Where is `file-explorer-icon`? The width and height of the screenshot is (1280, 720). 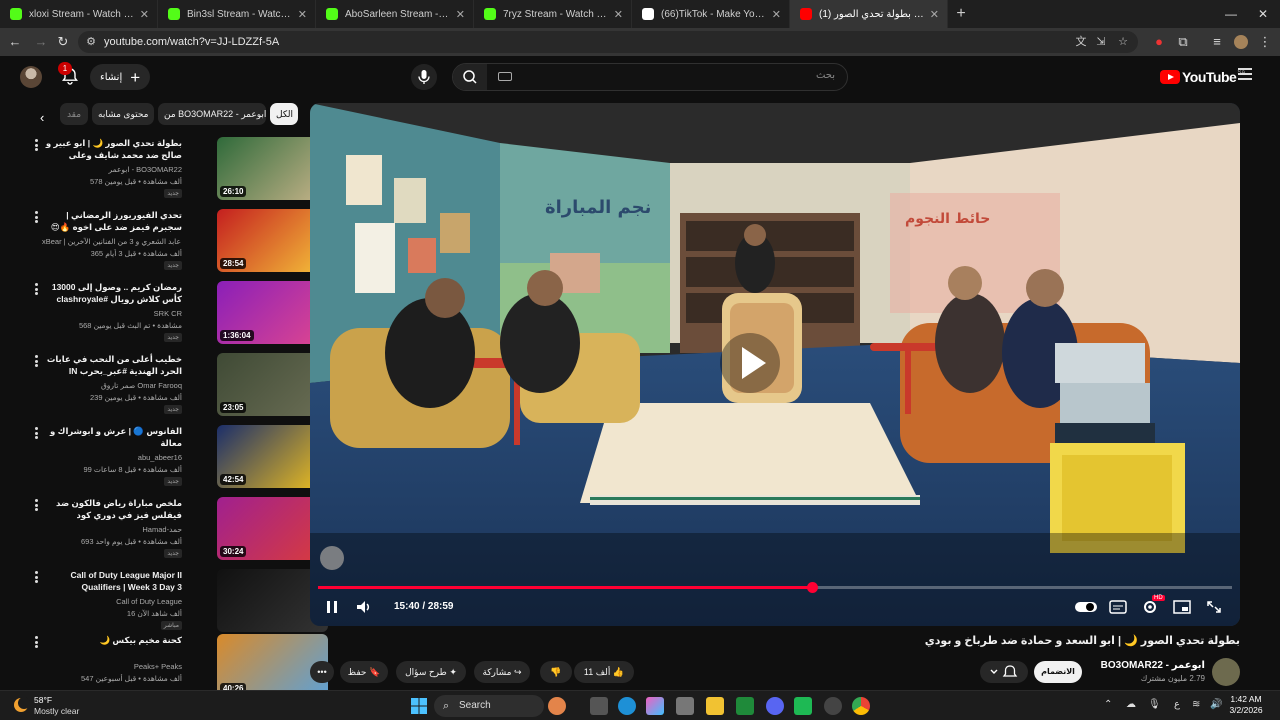
file-explorer-icon is located at coordinates (715, 706).